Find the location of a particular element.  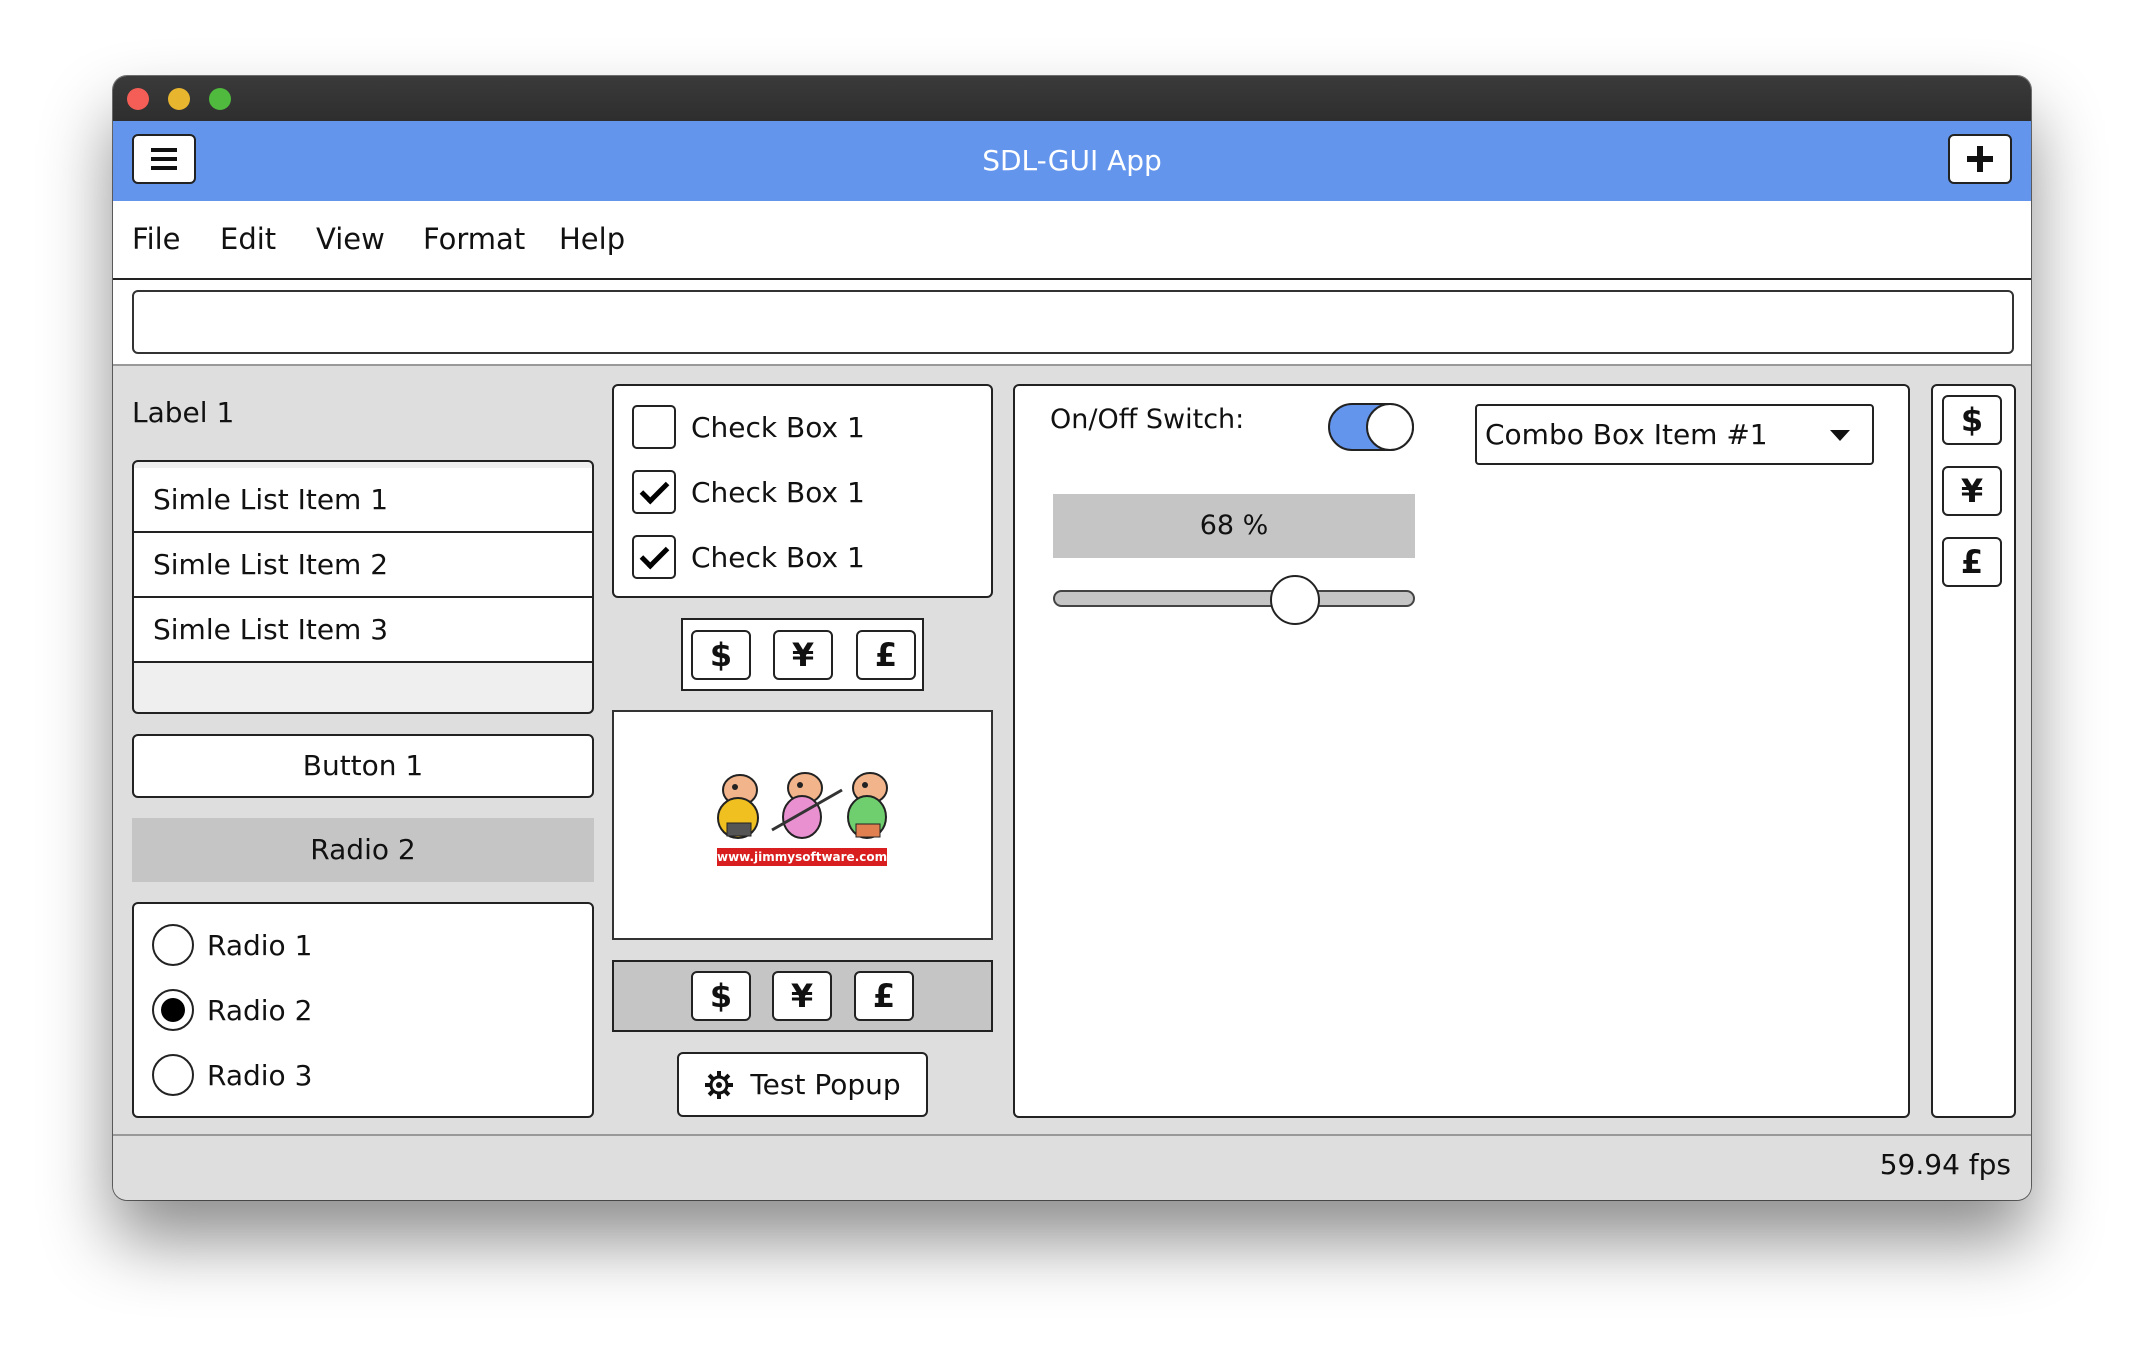

currency-button-group-top: $ ¥ £ is located at coordinates (802, 654).